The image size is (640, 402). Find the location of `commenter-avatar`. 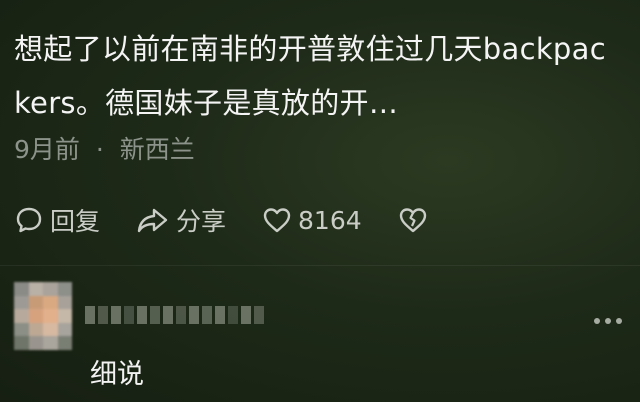

commenter-avatar is located at coordinates (43, 316).